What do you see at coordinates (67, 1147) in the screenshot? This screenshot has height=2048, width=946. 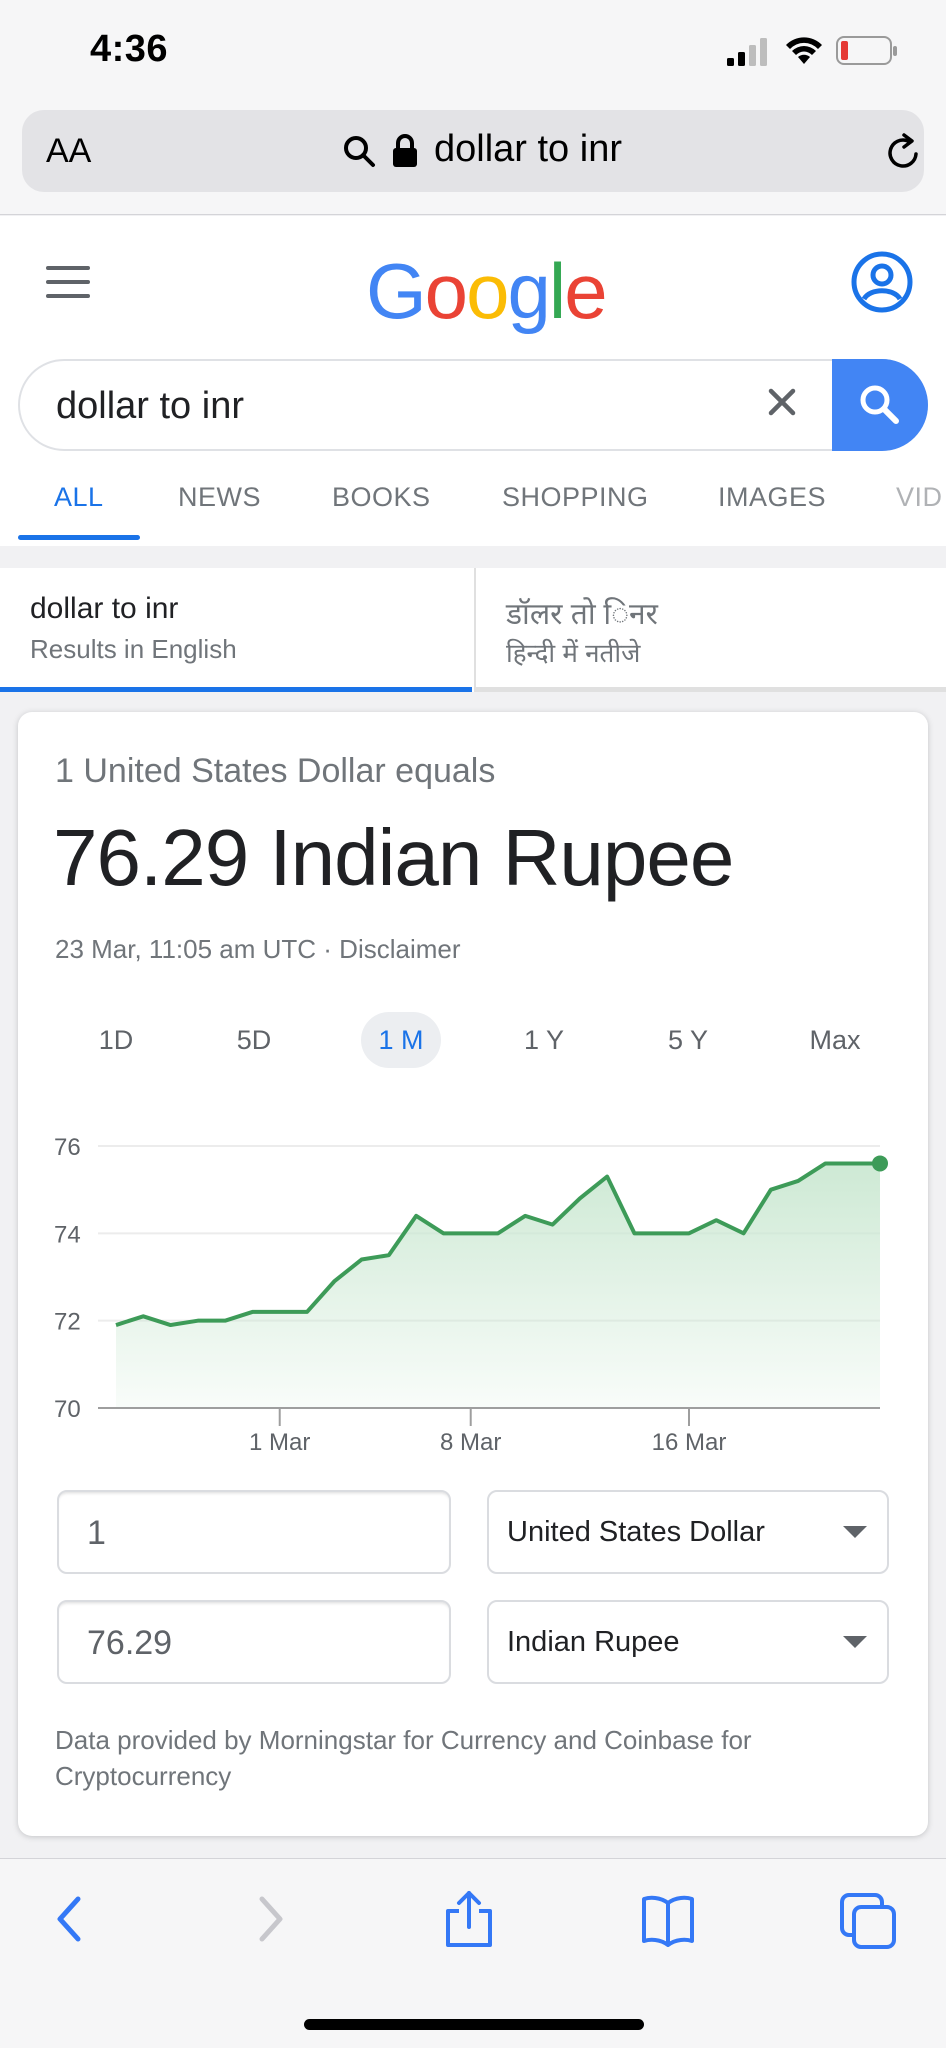 I see `y-tick-label: 76` at bounding box center [67, 1147].